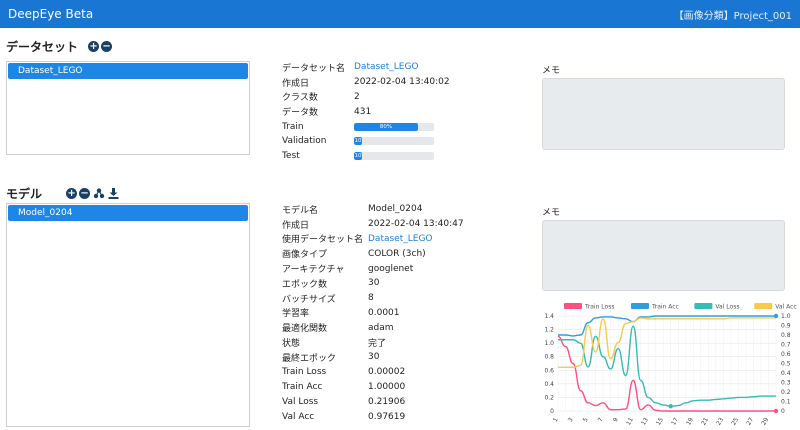 The image size is (800, 430). I want to click on x-tick-label: 11, so click(630, 421).